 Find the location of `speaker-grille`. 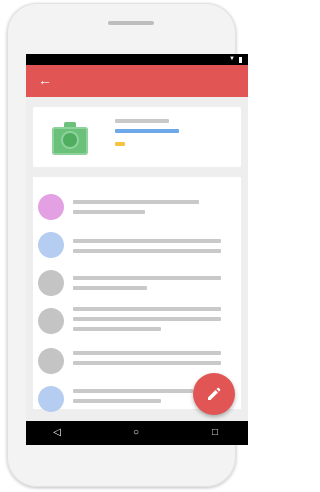

speaker-grille is located at coordinates (131, 23).